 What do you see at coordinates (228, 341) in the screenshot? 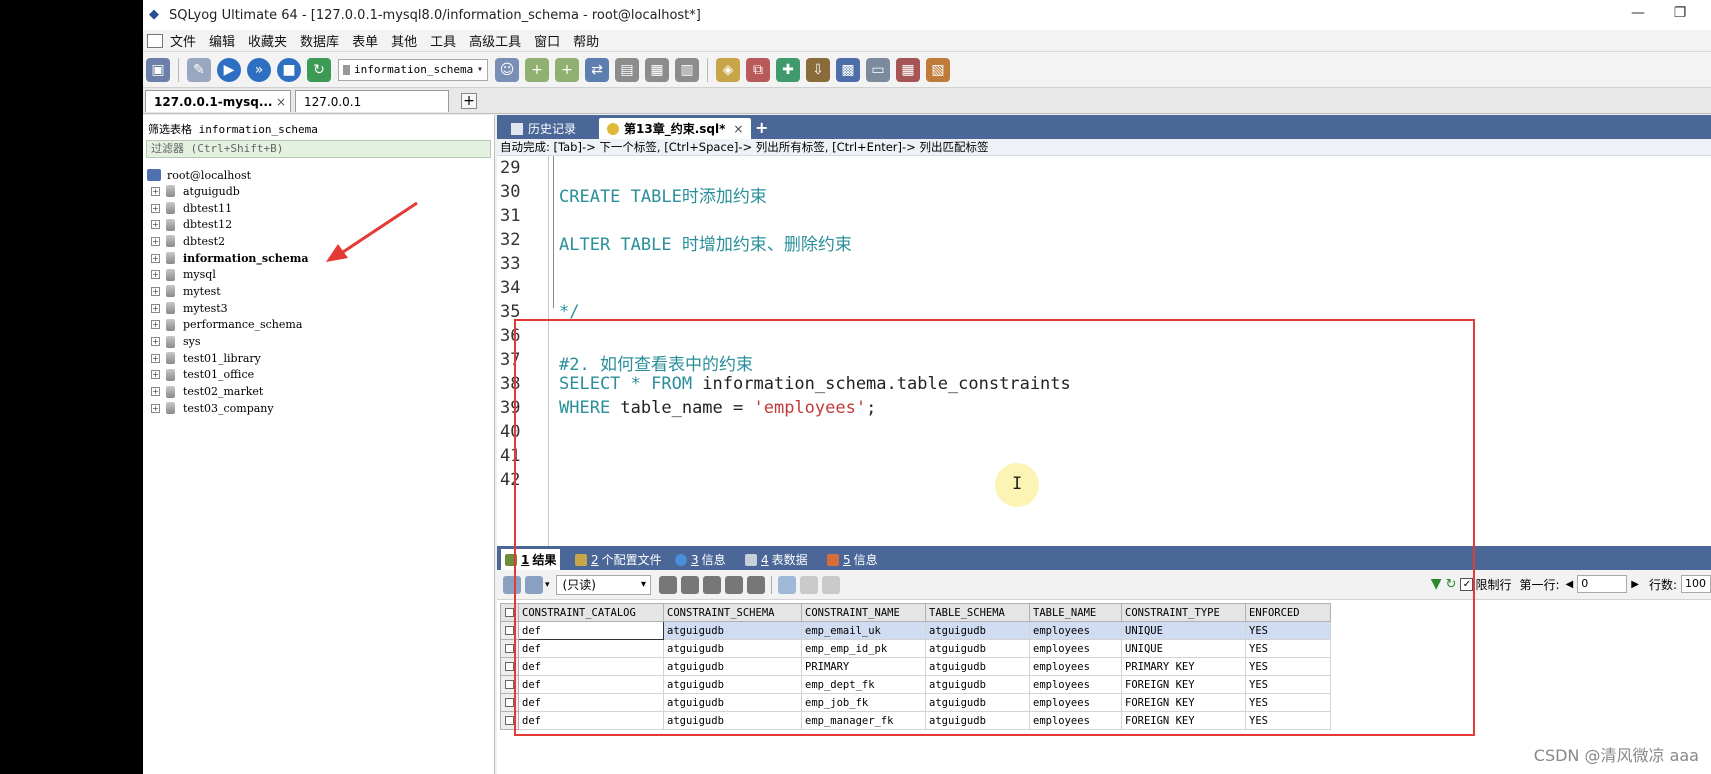
I see `tree-node-database: + sys` at bounding box center [228, 341].